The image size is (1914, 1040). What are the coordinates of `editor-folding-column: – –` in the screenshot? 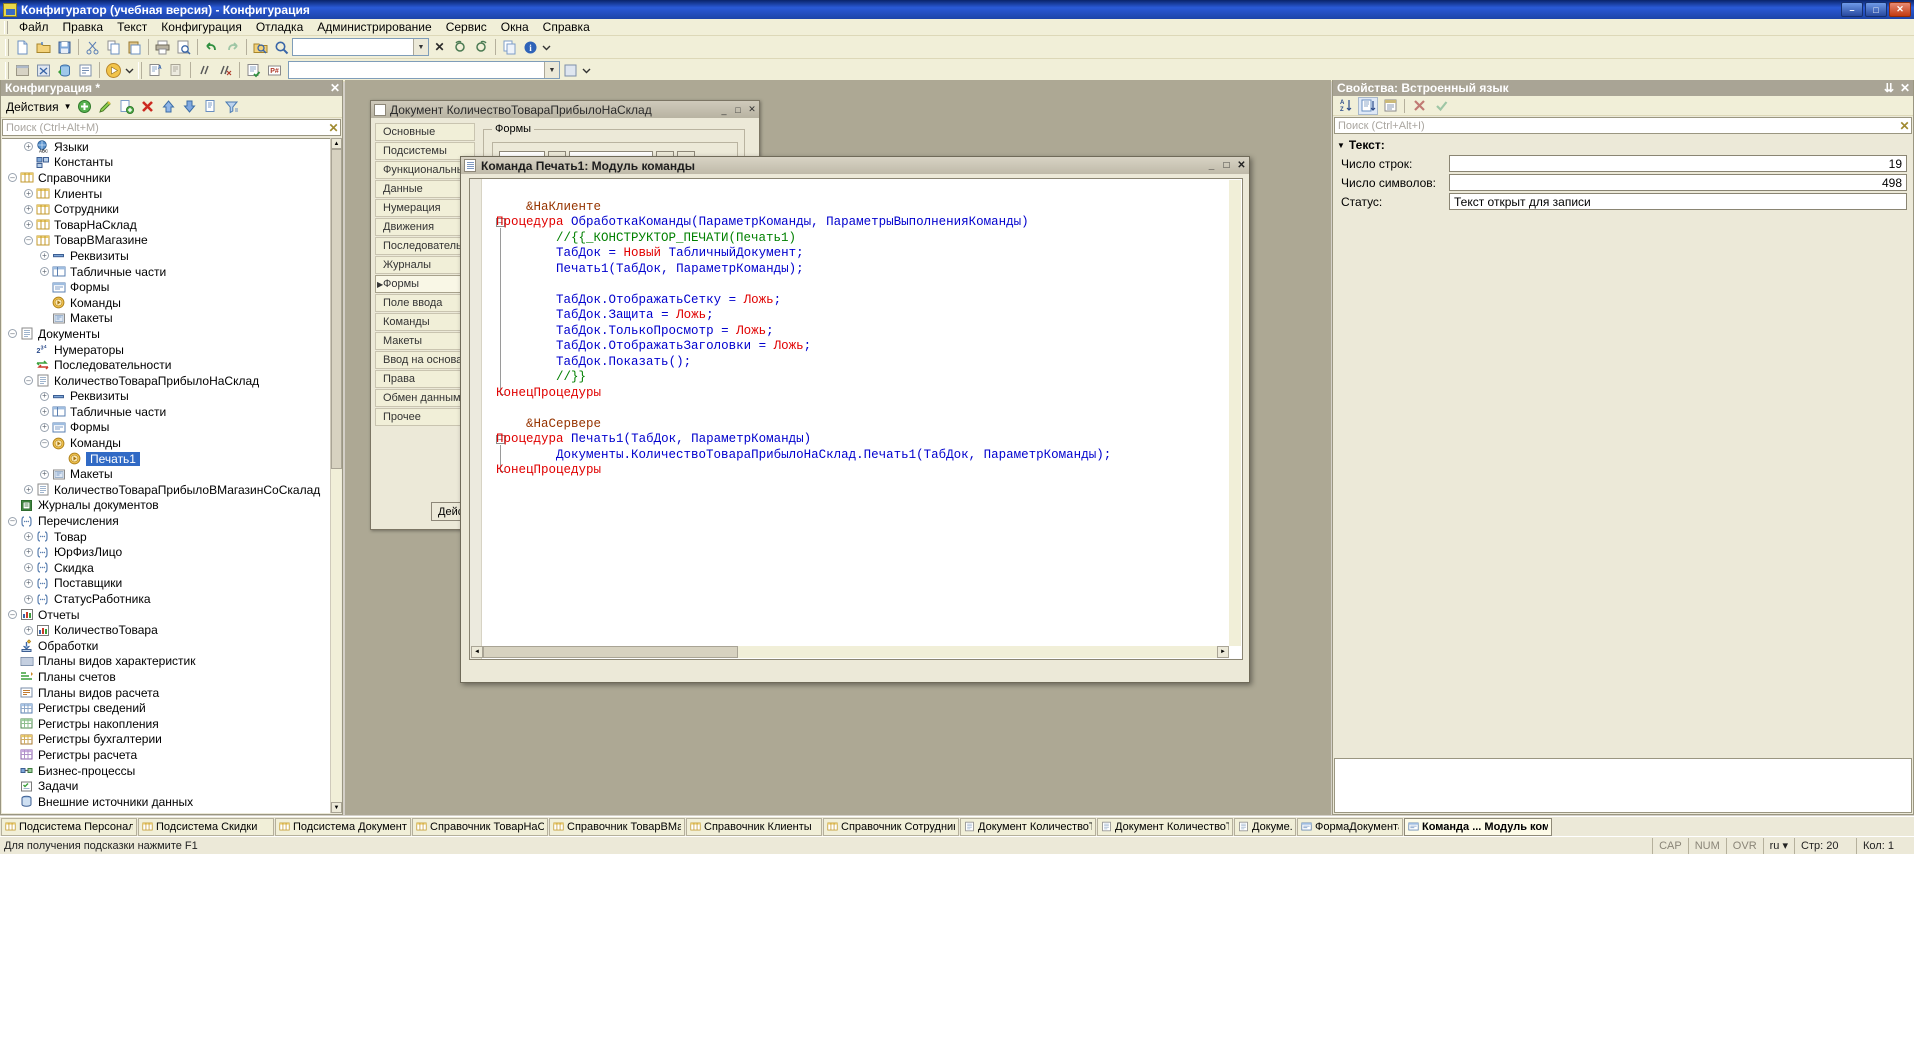 It's located at (493, 419).